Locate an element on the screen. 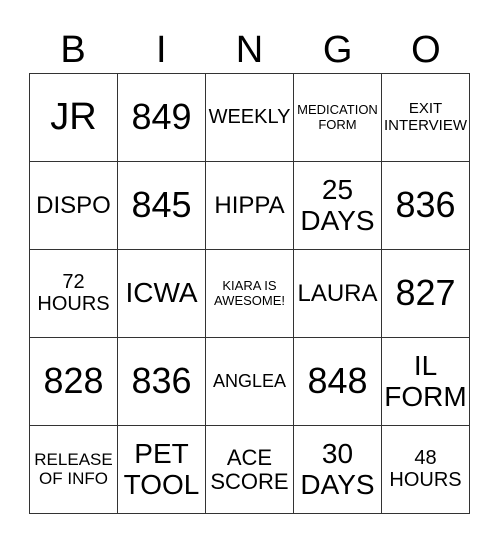 This screenshot has height=544, width=500. bingo-header: B I N G O is located at coordinates (249, 50).